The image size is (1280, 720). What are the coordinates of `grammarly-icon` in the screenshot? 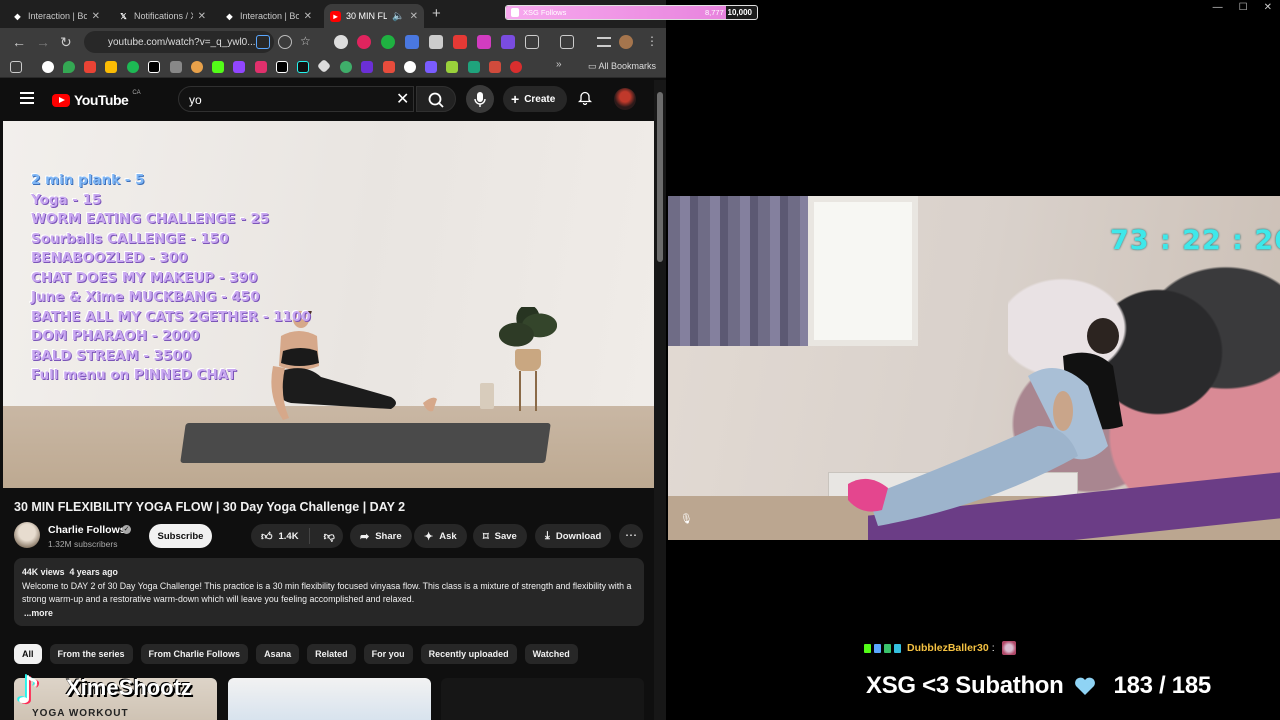 It's located at (388, 42).